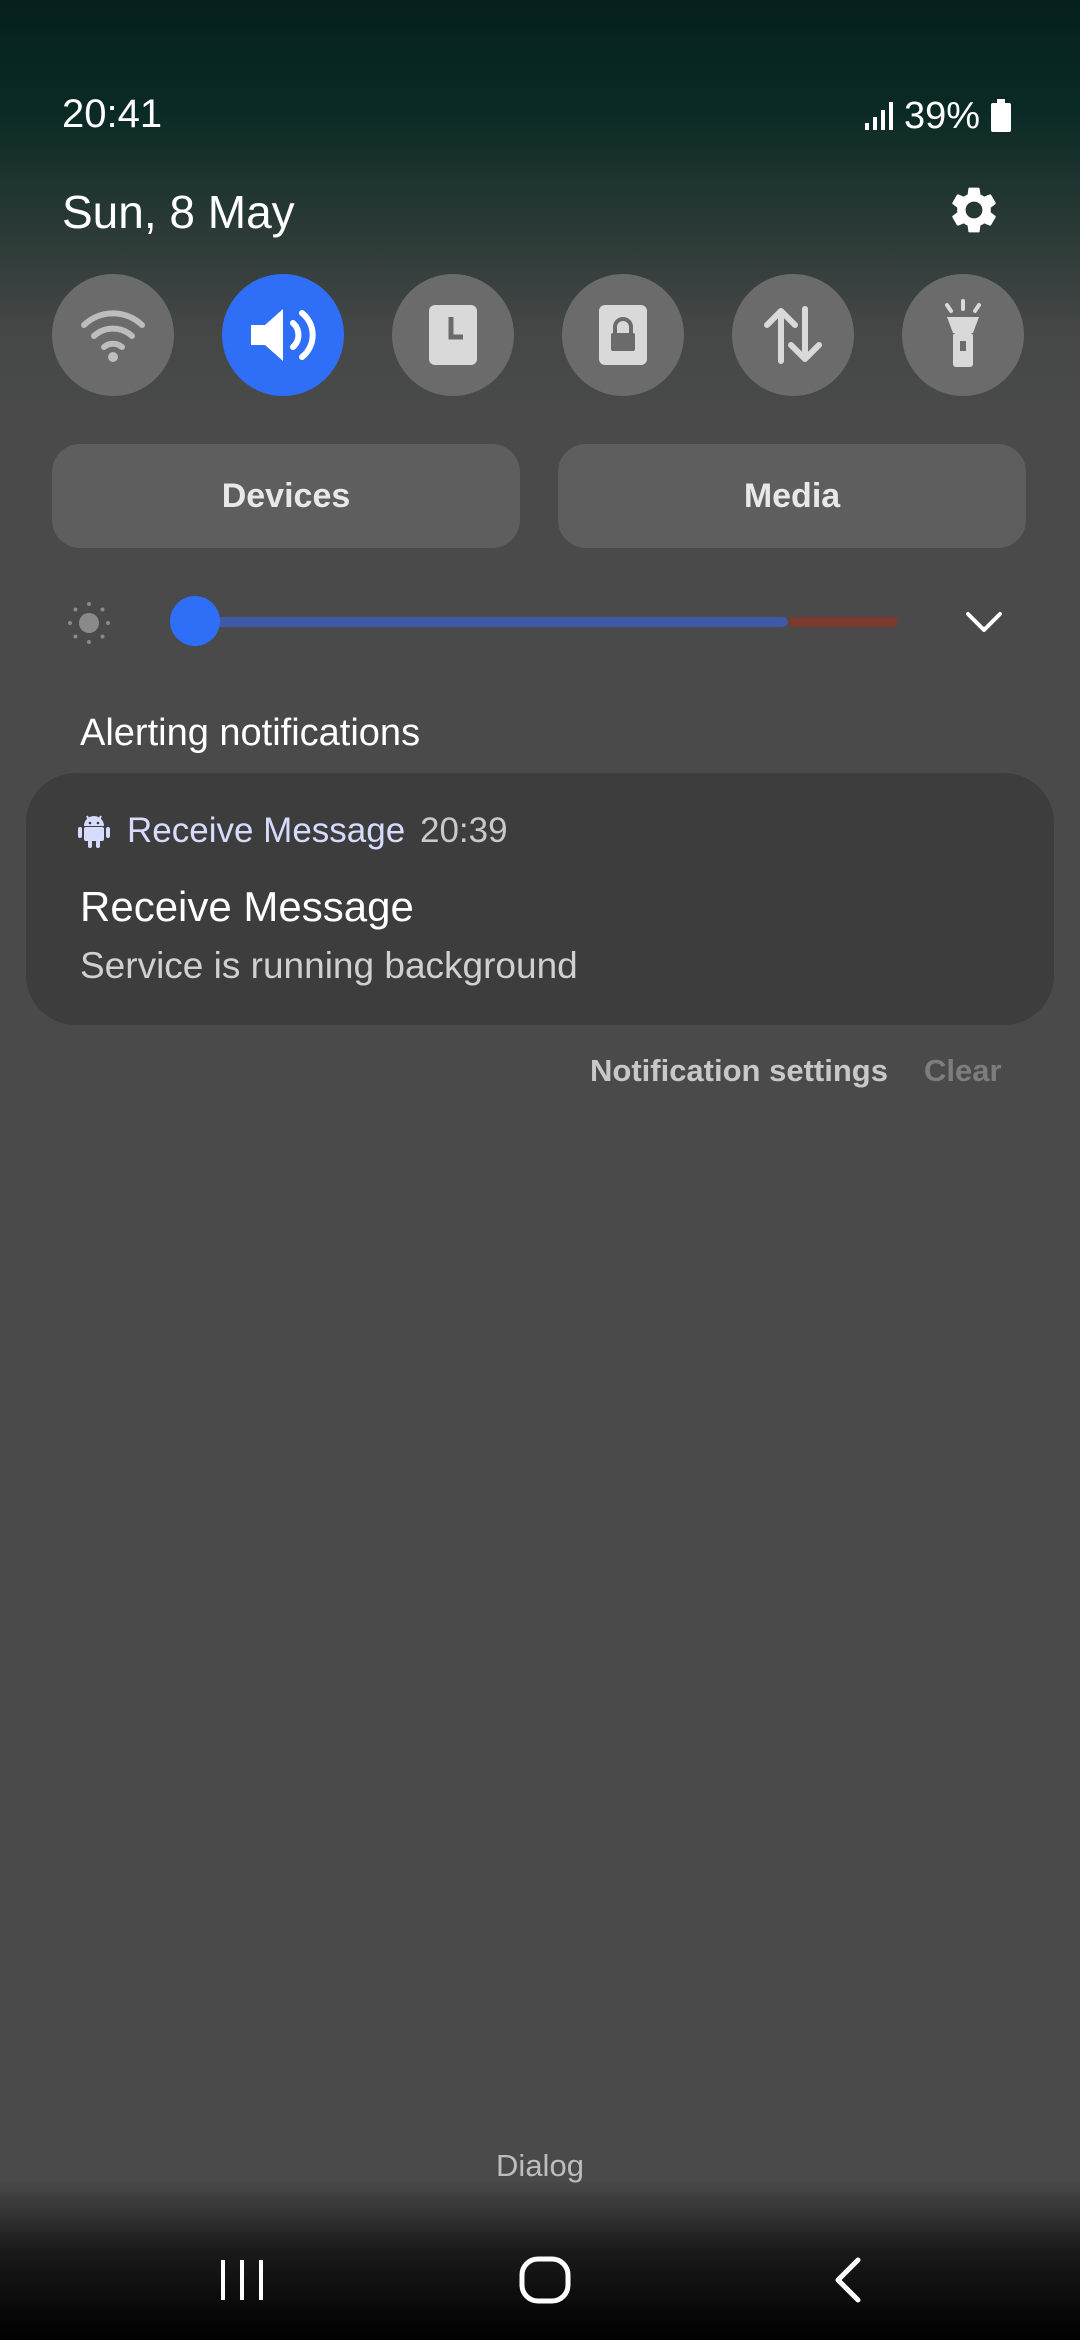 The width and height of the screenshot is (1080, 2340). I want to click on notifications-section-title: Alerting notifications, so click(250, 733).